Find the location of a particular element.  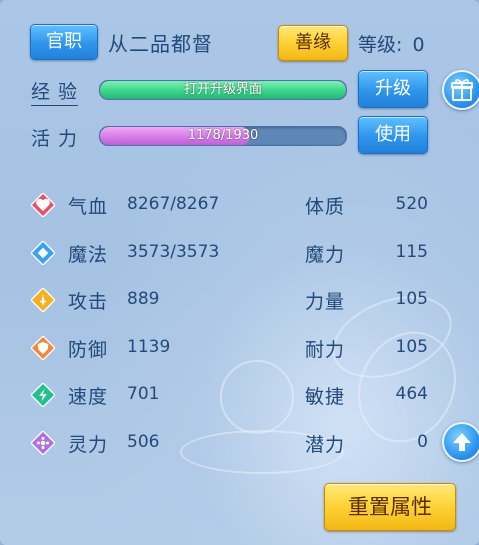

rank-title: 从二品都督 is located at coordinates (160, 44).